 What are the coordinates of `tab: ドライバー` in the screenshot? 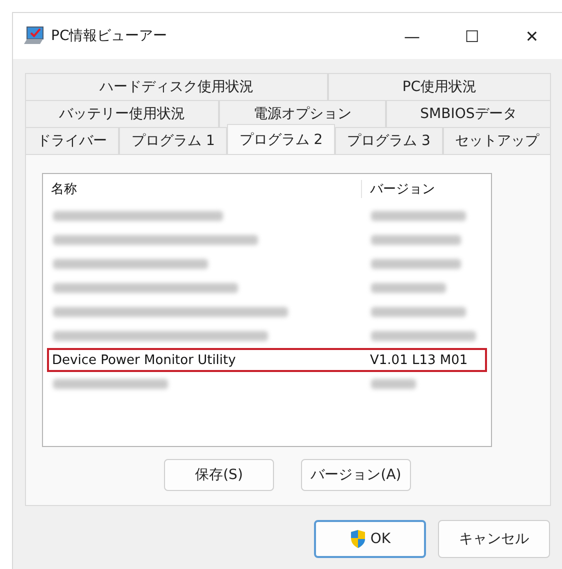 It's located at (72, 140).